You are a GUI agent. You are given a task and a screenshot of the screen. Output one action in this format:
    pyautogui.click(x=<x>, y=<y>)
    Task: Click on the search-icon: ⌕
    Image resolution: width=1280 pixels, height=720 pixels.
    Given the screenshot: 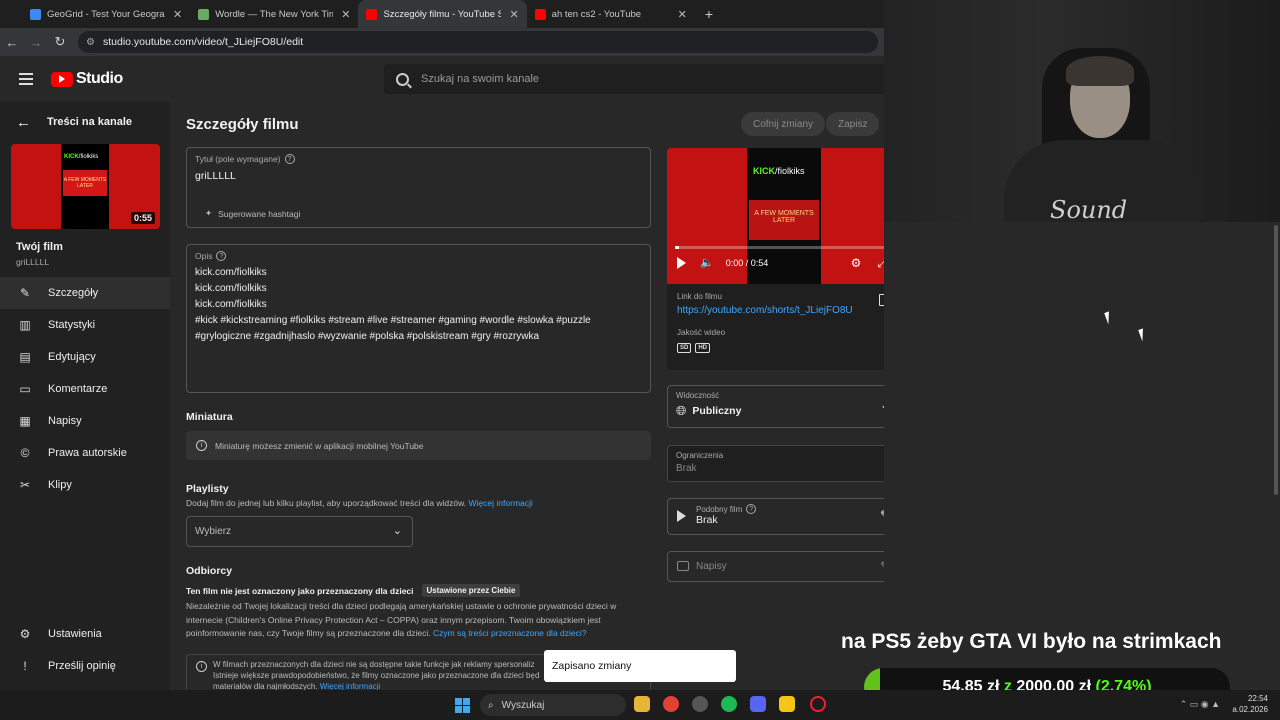 What is the action you would take?
    pyautogui.click(x=491, y=705)
    